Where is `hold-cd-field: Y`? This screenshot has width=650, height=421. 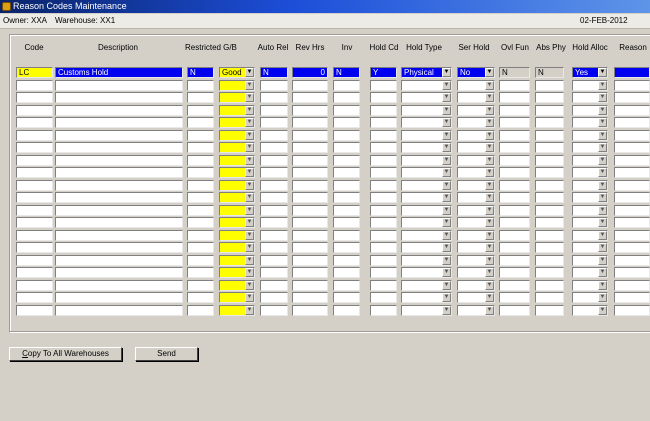
hold-cd-field: Y is located at coordinates (383, 72).